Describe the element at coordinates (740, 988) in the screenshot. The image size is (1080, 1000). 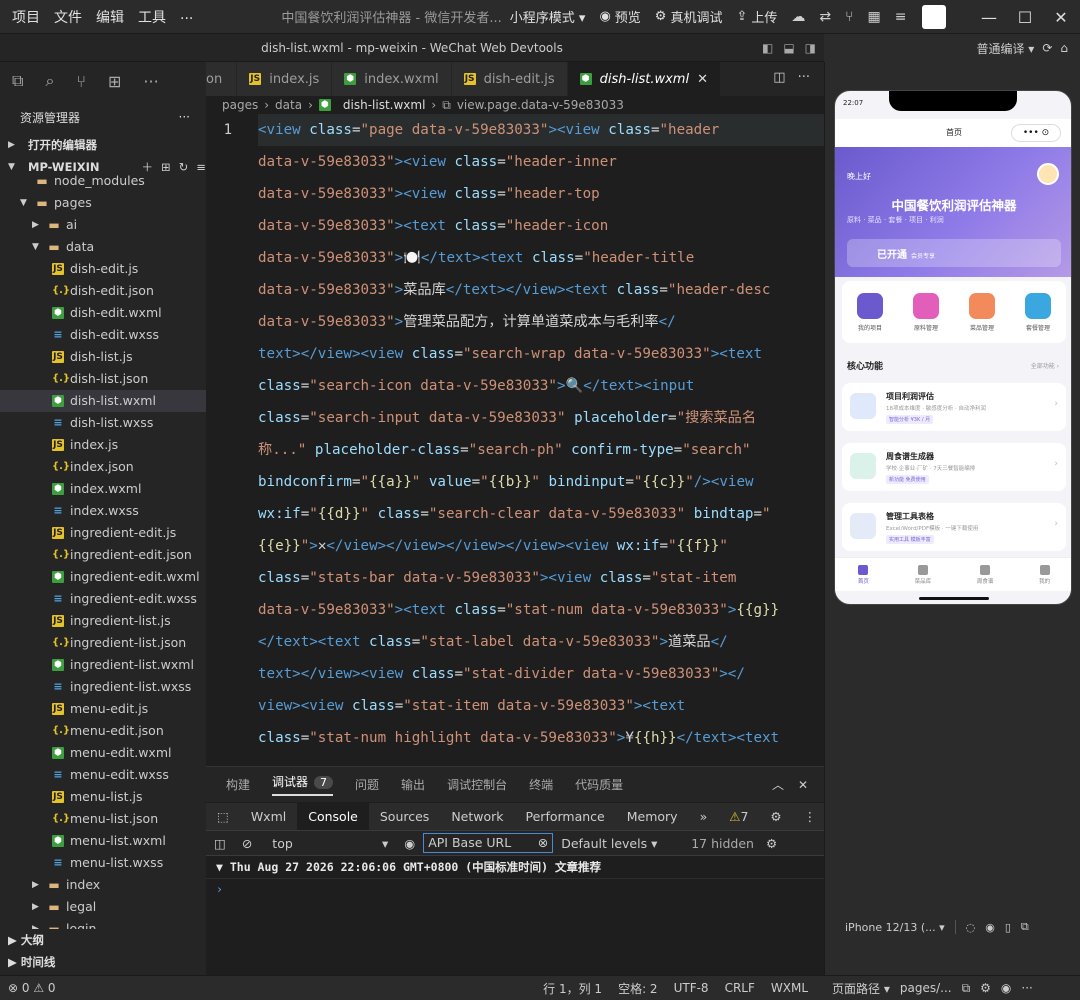
I see `line-ending: CRLF` at that location.